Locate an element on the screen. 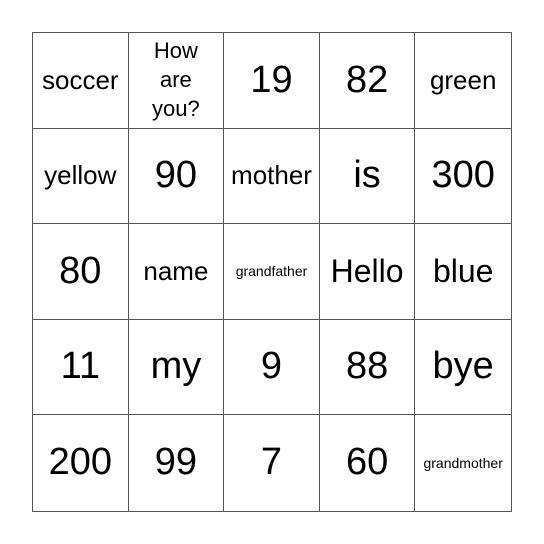  bingo-cell: 80 is located at coordinates (81, 272).